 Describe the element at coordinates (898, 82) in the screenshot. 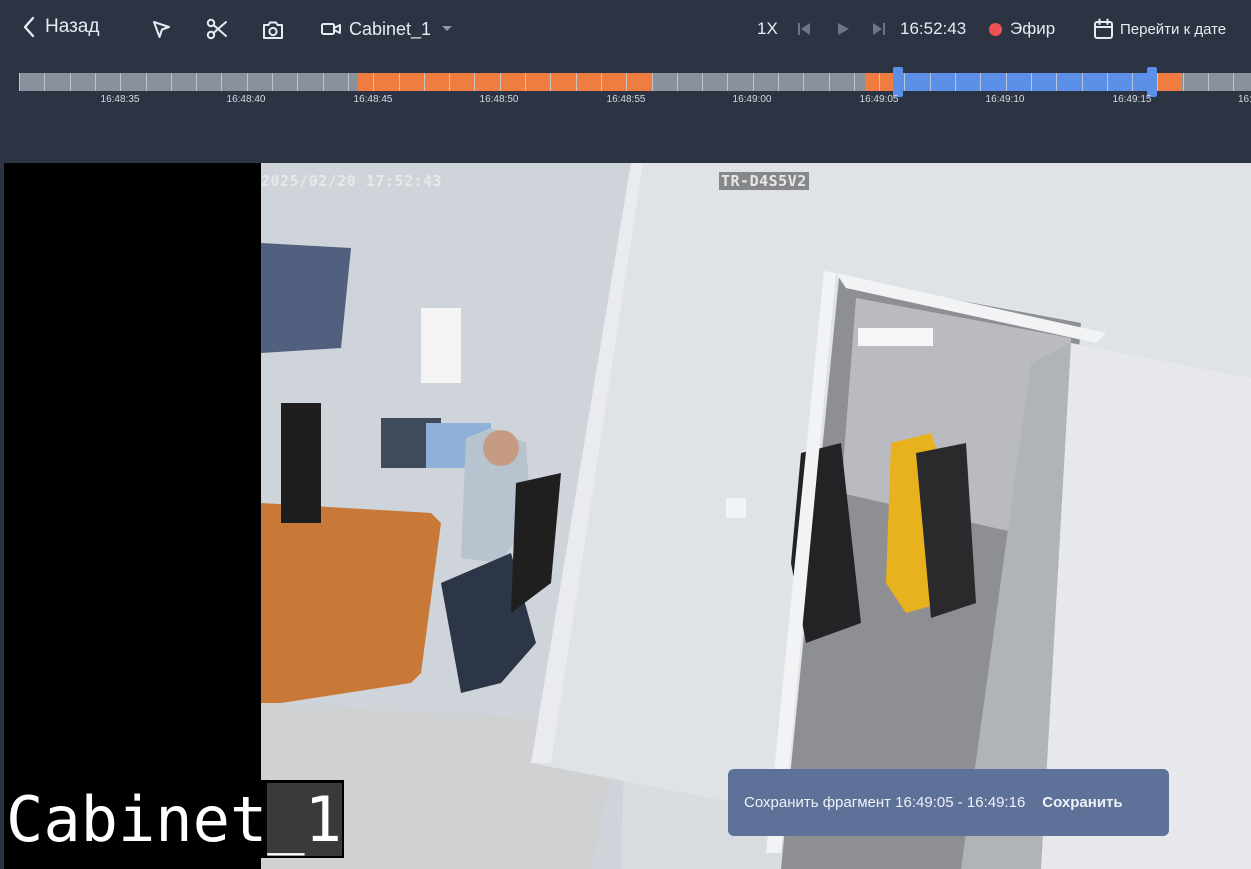

I see `selection-start-handle` at that location.